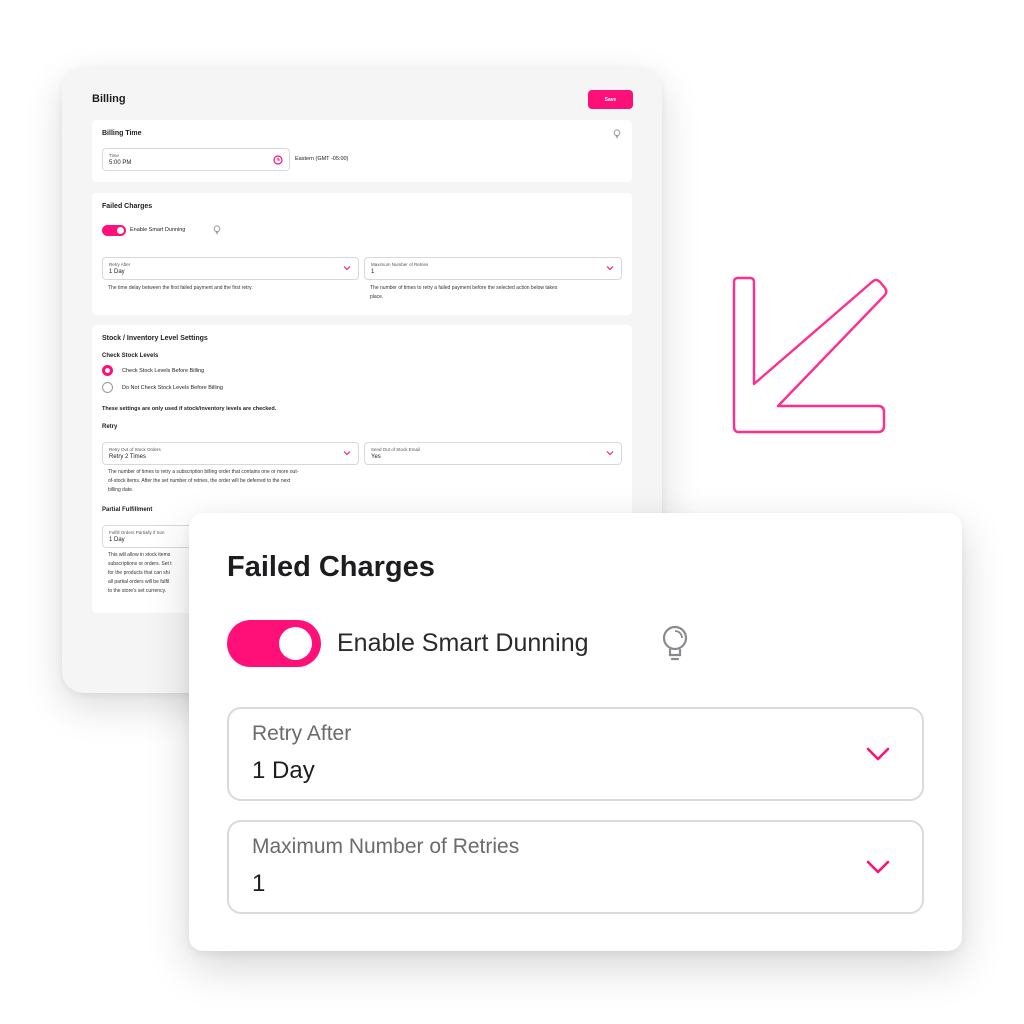 The height and width of the screenshot is (1024, 1024). What do you see at coordinates (121, 490) in the screenshot?
I see `retry-help-line3: billing date.` at bounding box center [121, 490].